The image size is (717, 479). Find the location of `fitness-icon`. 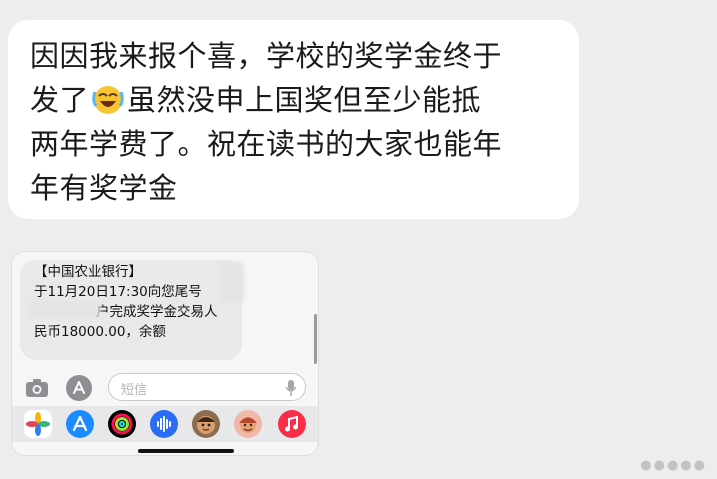

fitness-icon is located at coordinates (122, 424).